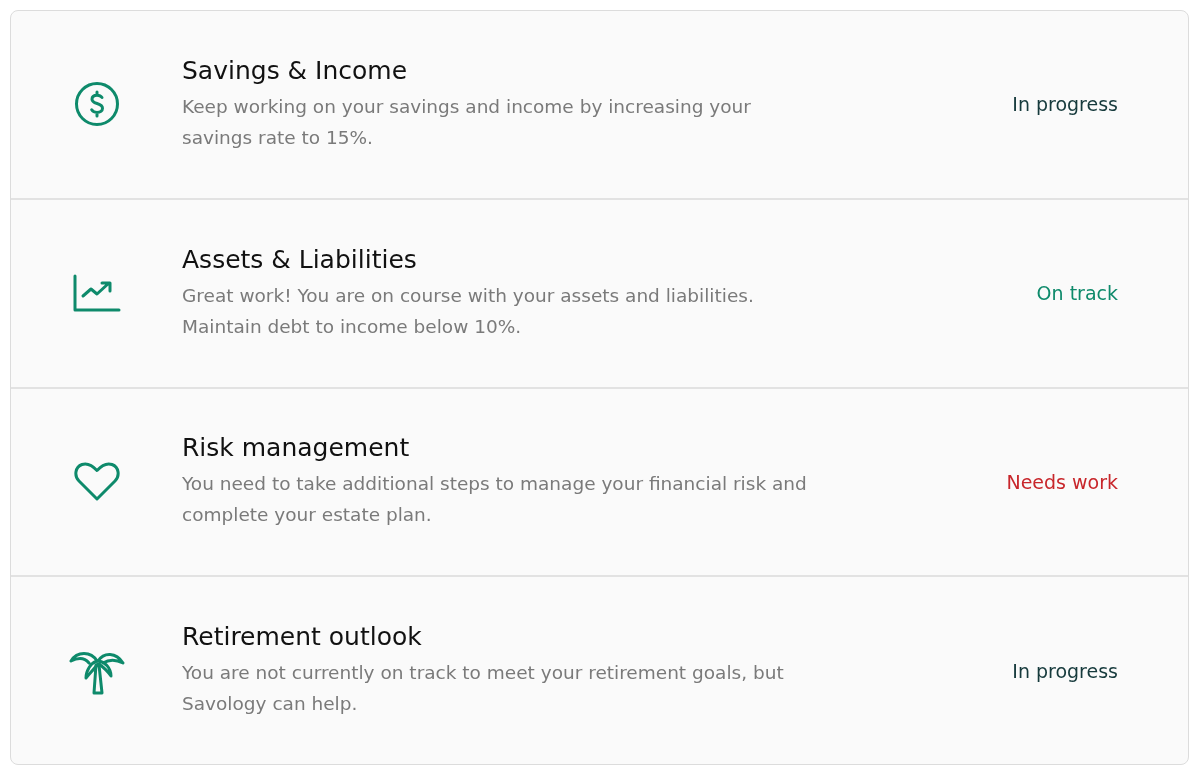  Describe the element at coordinates (467, 122) in the screenshot. I see `category-description: Keep working on your savings and income by increasing your savings rate to 15%.` at that location.